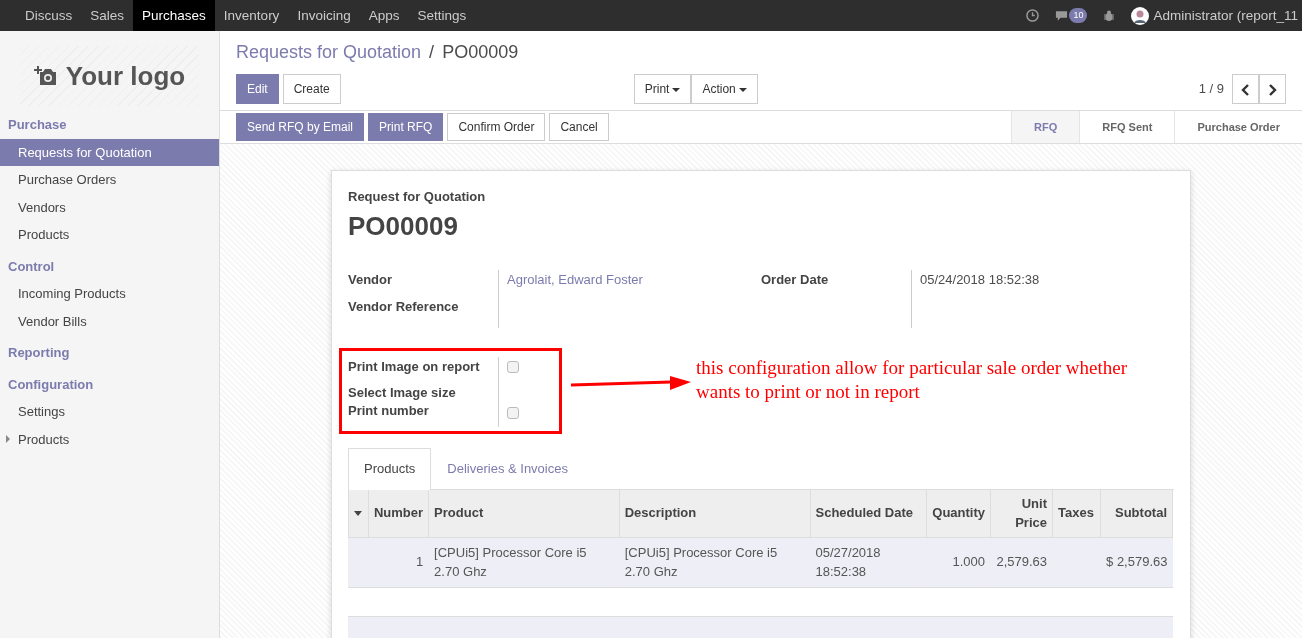 The height and width of the screenshot is (638, 1302). Describe the element at coordinates (107, 15) in the screenshot. I see `menu-tab: Sales` at that location.